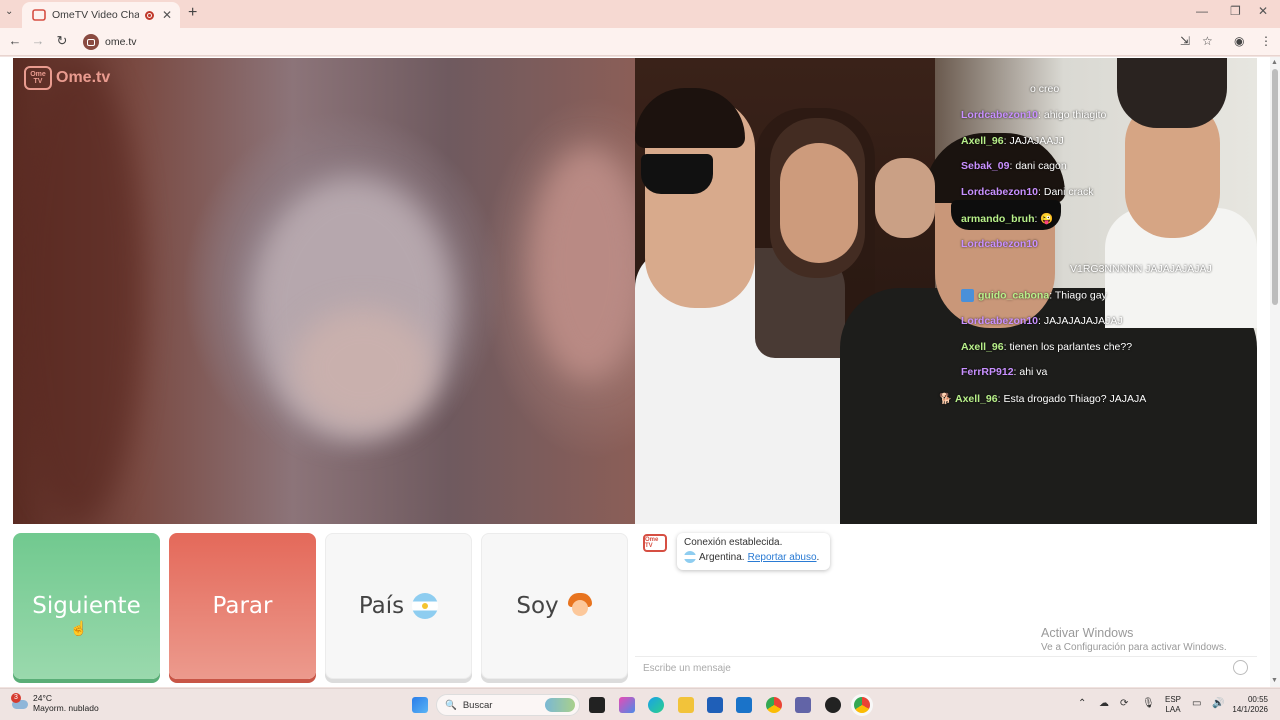 This screenshot has width=1280, height=720. I want to click on browser-tab-bar: ⌄ OmeTV Video Chat — Omegle ✕ + — ❐ ✕, so click(640, 14).